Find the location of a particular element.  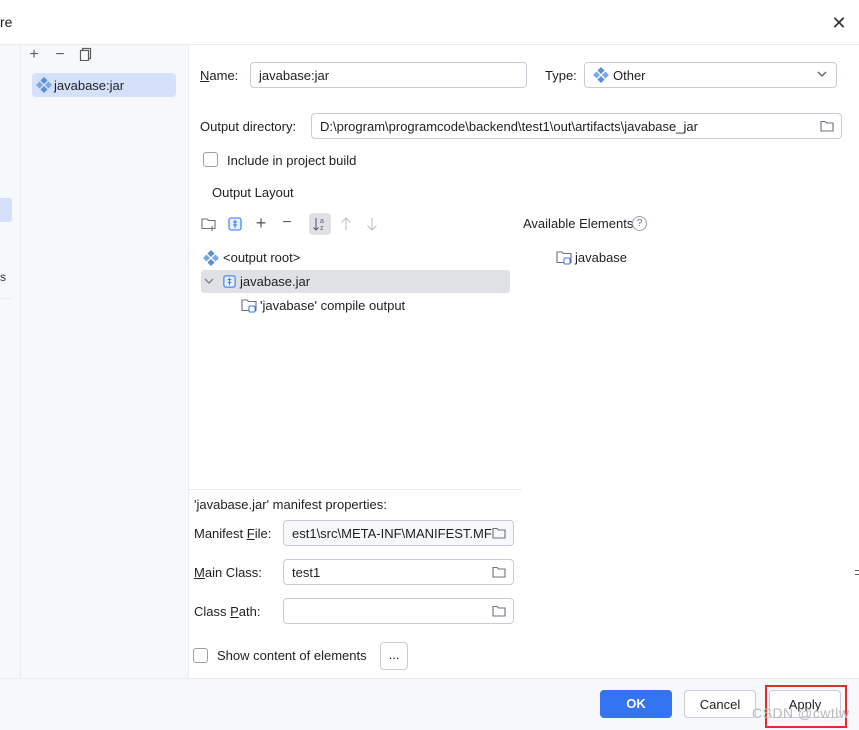

include-in-build-checkbox is located at coordinates (210, 159).